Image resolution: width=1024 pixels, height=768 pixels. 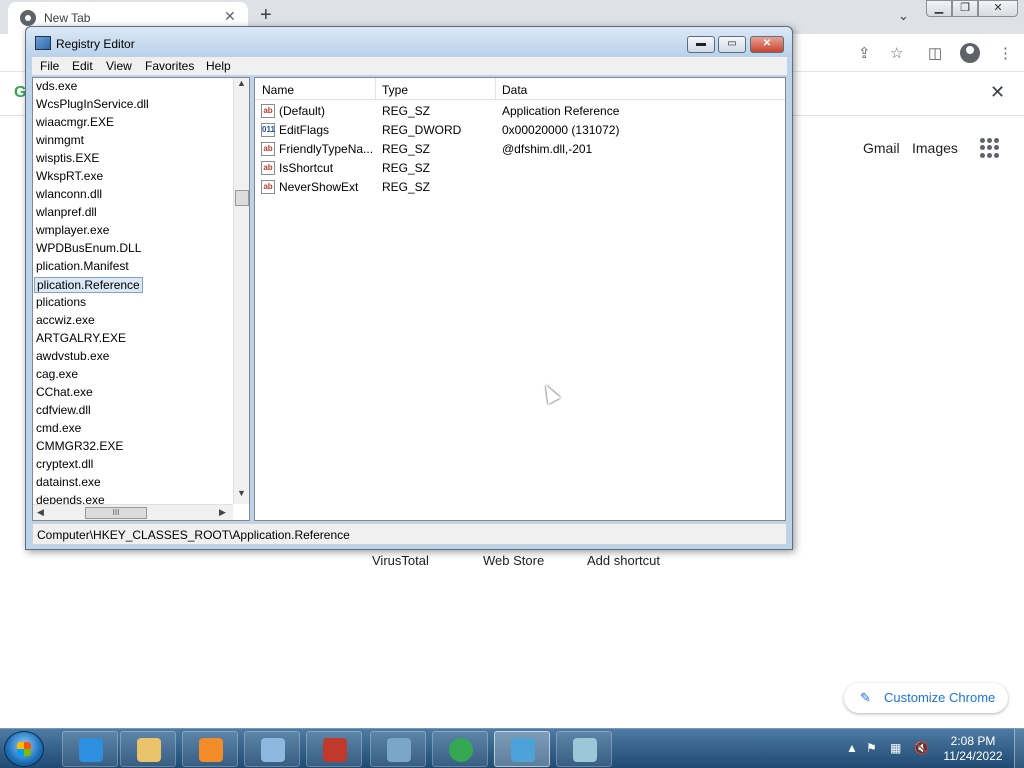 I want to click on chrome-minimize-button: ▁, so click(x=939, y=8).